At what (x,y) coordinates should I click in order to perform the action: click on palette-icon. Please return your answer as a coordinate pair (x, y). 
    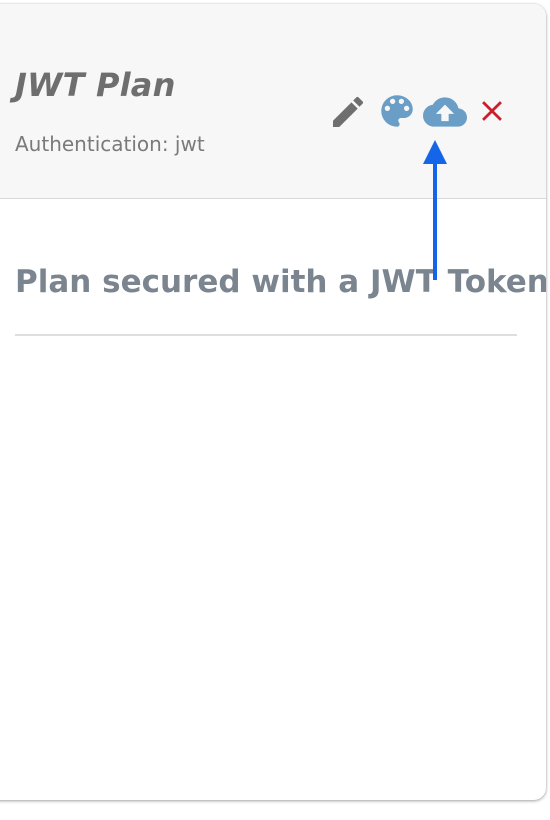
    Looking at the image, I should click on (397, 111).